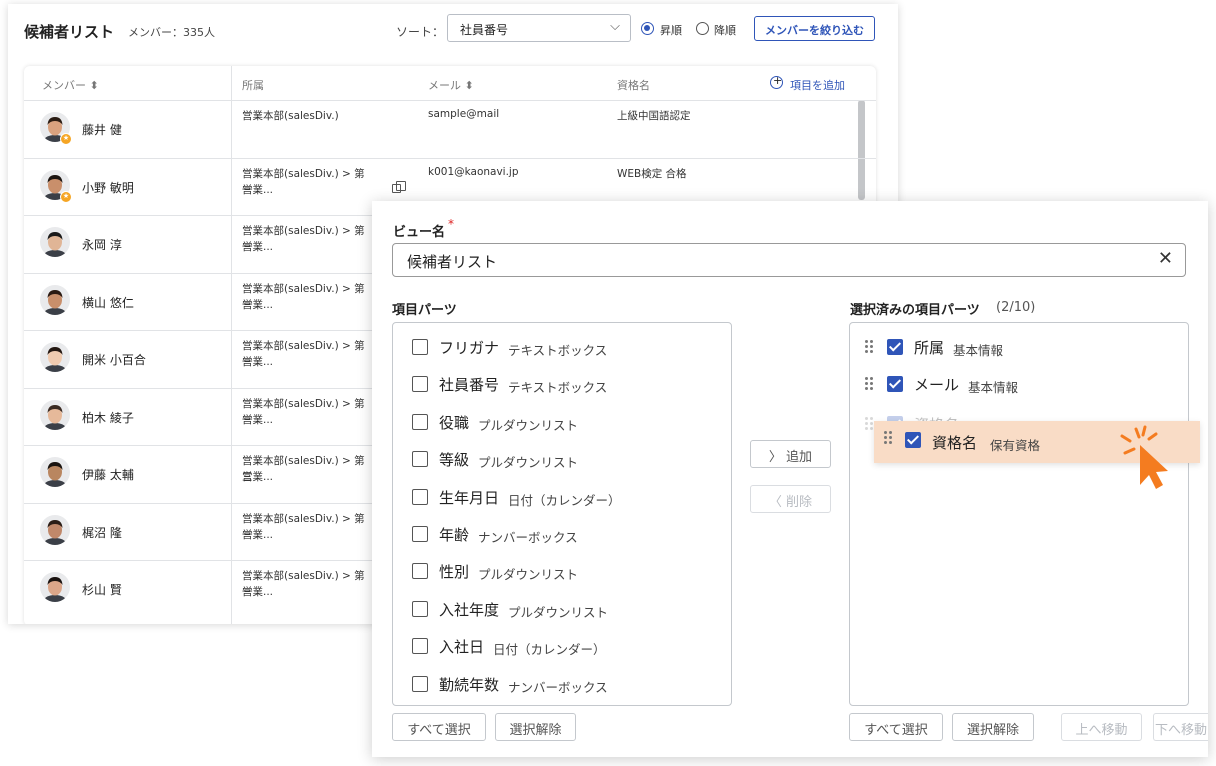 The height and width of the screenshot is (766, 1216). I want to click on part-name: フリガナ, so click(469, 348).